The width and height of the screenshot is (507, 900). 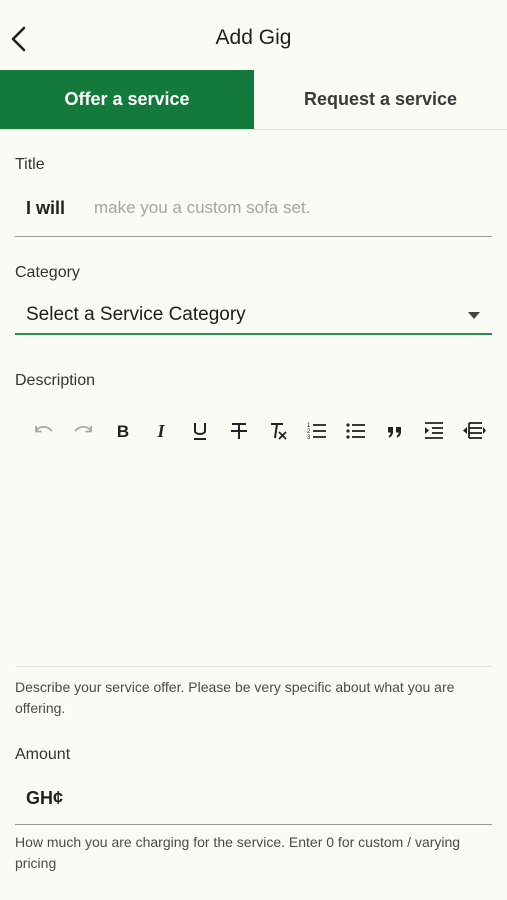 I want to click on category-select: Select a Service Category, so click(x=253, y=315).